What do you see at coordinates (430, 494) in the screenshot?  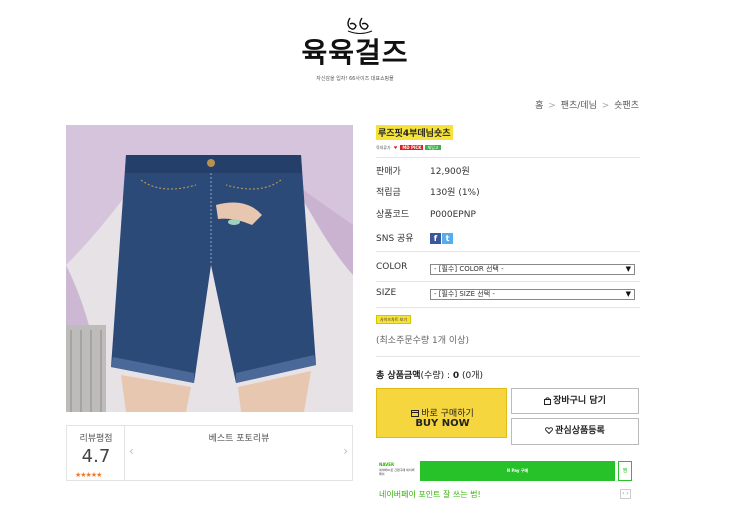 I see `naver-pay-promo-link: 네이버페이 포인트 잘 쓰는 법!` at bounding box center [430, 494].